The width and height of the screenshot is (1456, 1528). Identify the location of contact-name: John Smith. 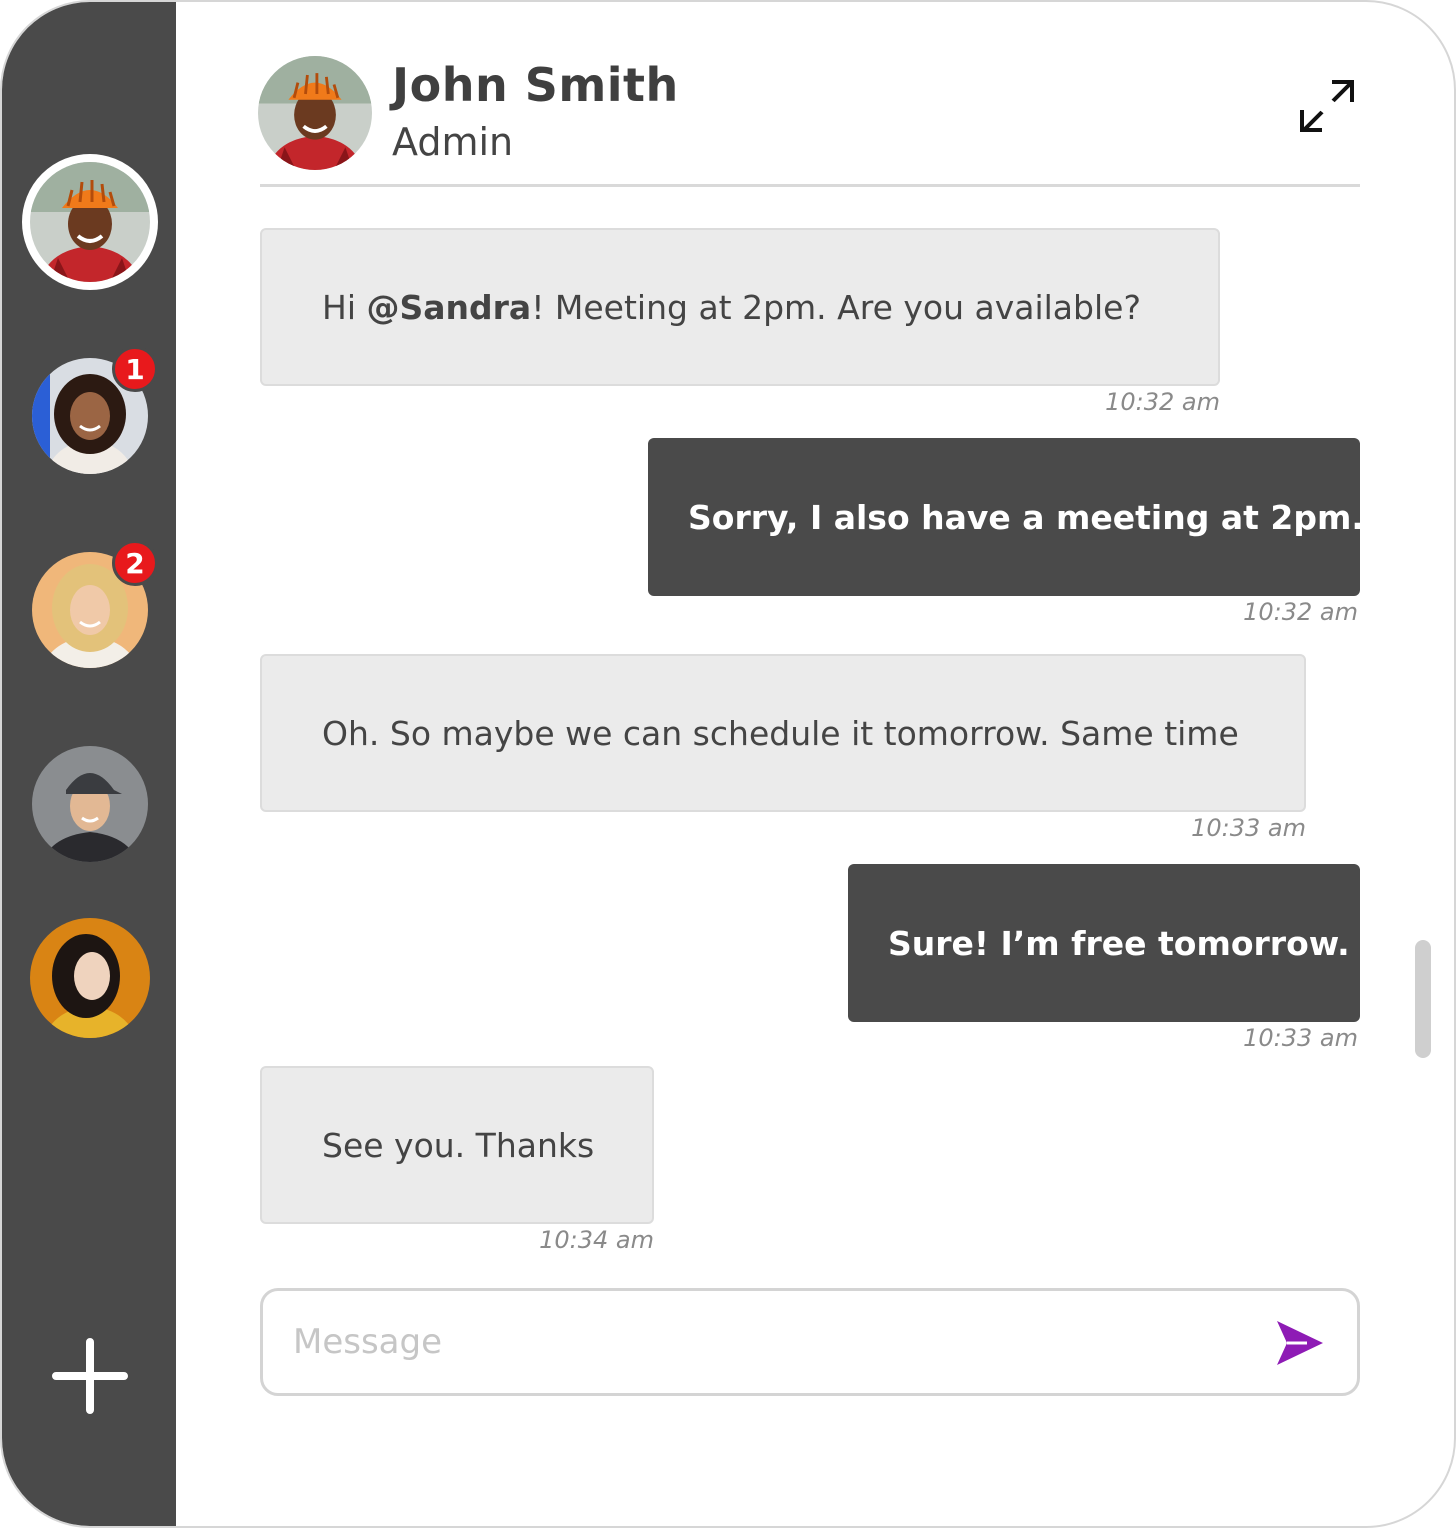
(535, 85).